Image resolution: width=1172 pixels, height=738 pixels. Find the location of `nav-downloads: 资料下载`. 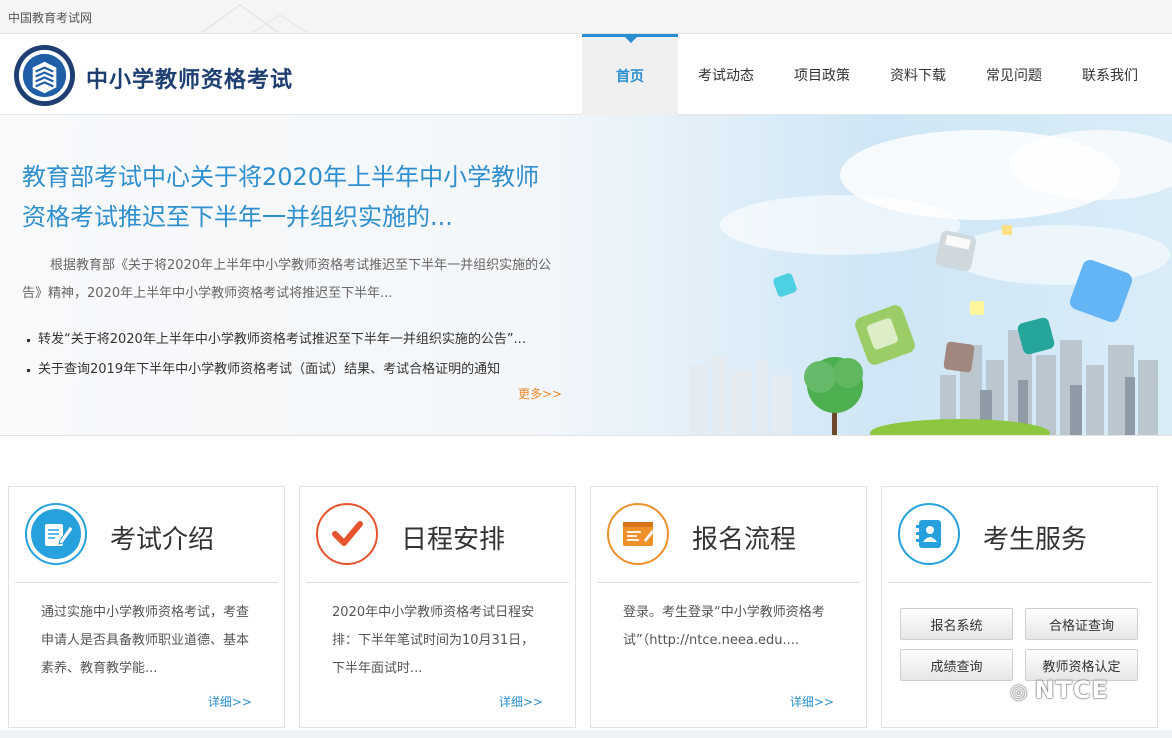

nav-downloads: 资料下载 is located at coordinates (918, 74).